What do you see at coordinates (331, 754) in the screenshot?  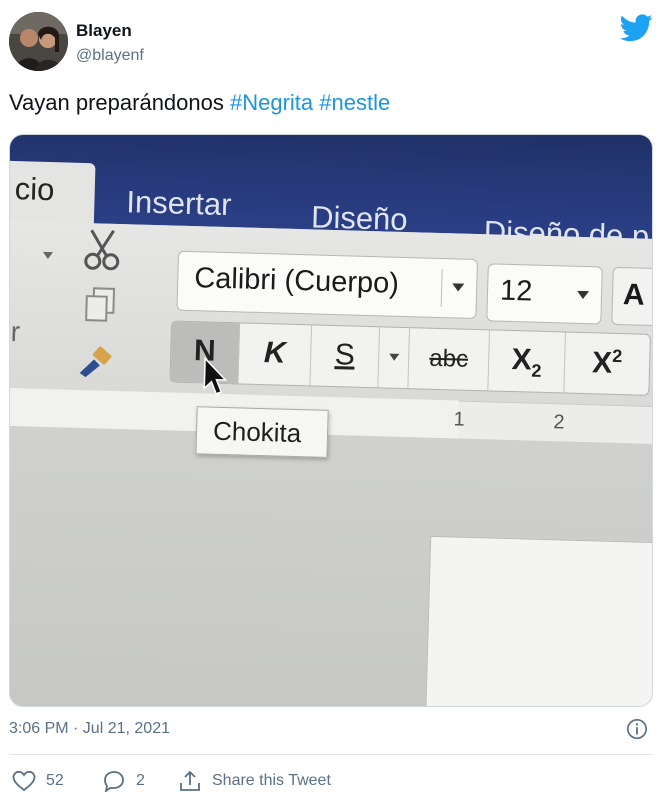 I see `footer-divider` at bounding box center [331, 754].